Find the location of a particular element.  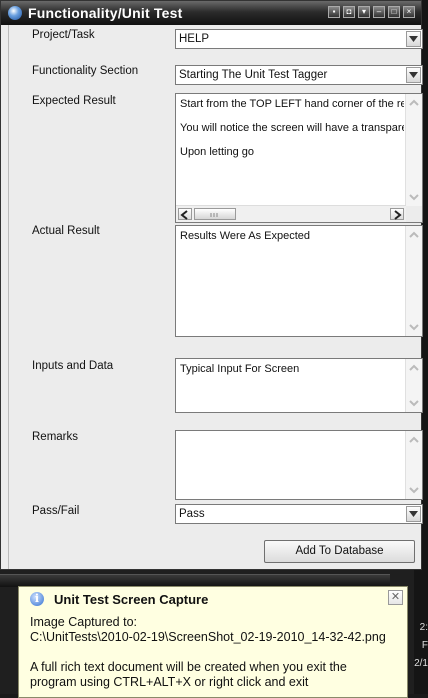

title-bar: Functionality/Unit Test ▪ ◘ ▾ – □ × is located at coordinates (211, 13).